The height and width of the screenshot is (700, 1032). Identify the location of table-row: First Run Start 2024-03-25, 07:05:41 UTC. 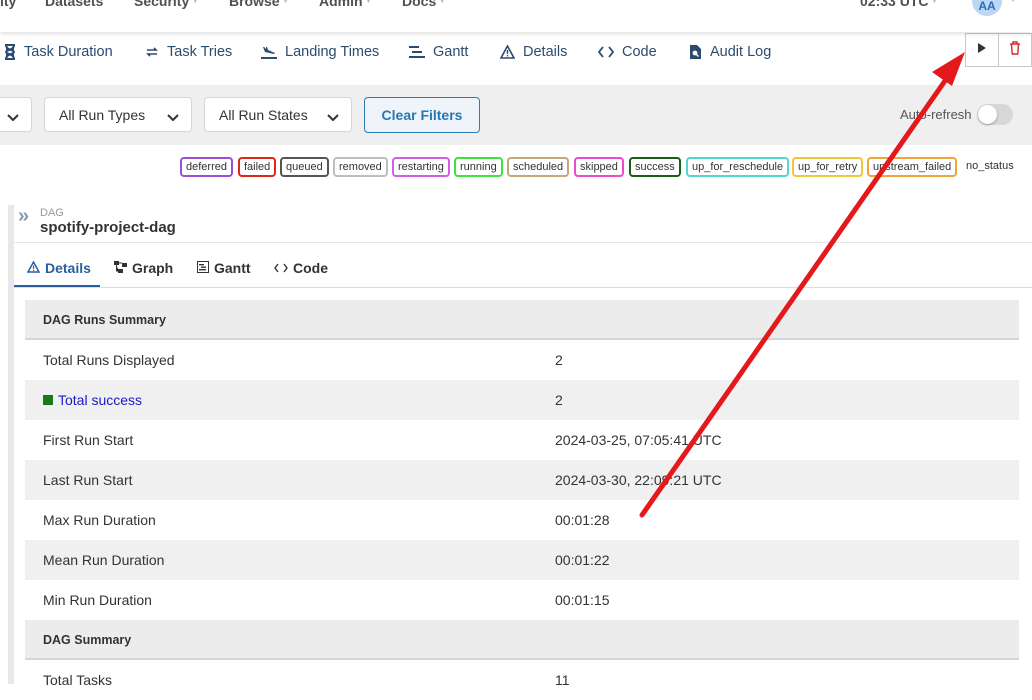
(382, 440).